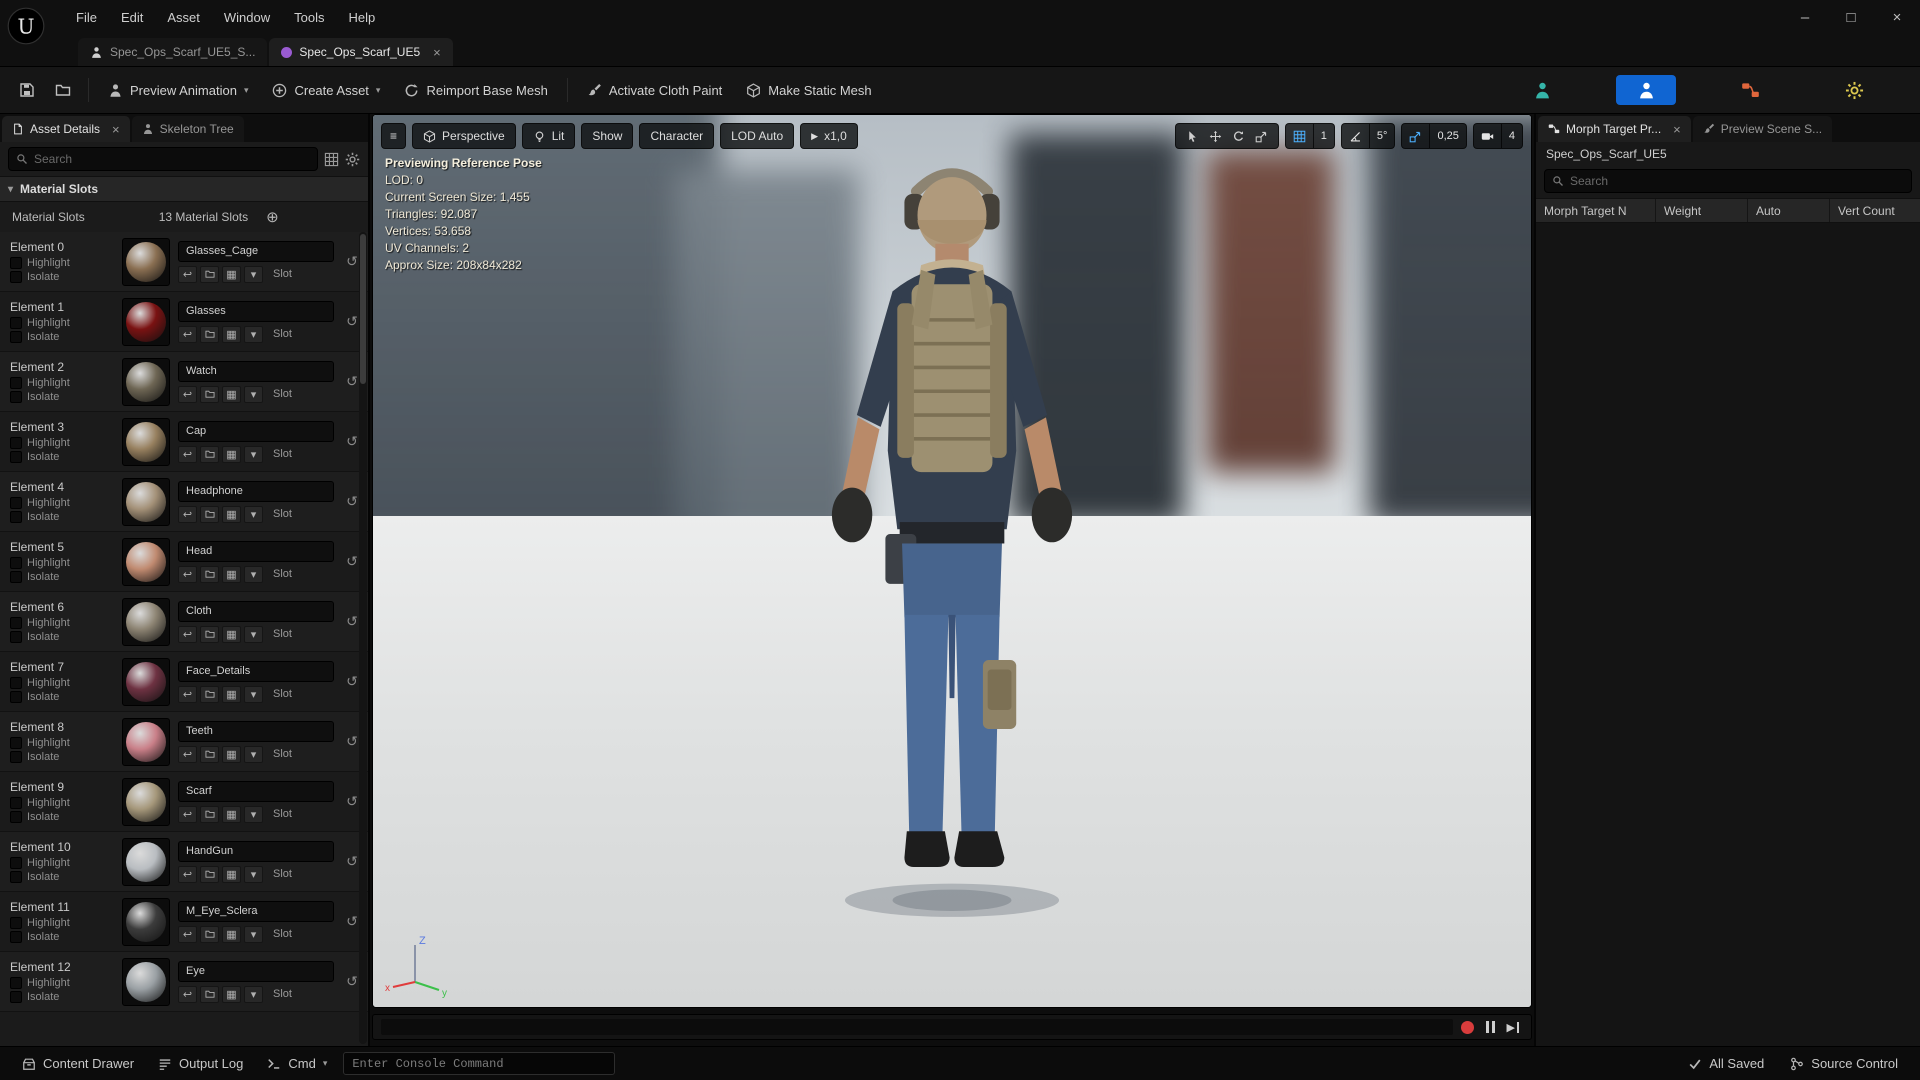  I want to click on scale-snap-value: 0,25, so click(1447, 136).